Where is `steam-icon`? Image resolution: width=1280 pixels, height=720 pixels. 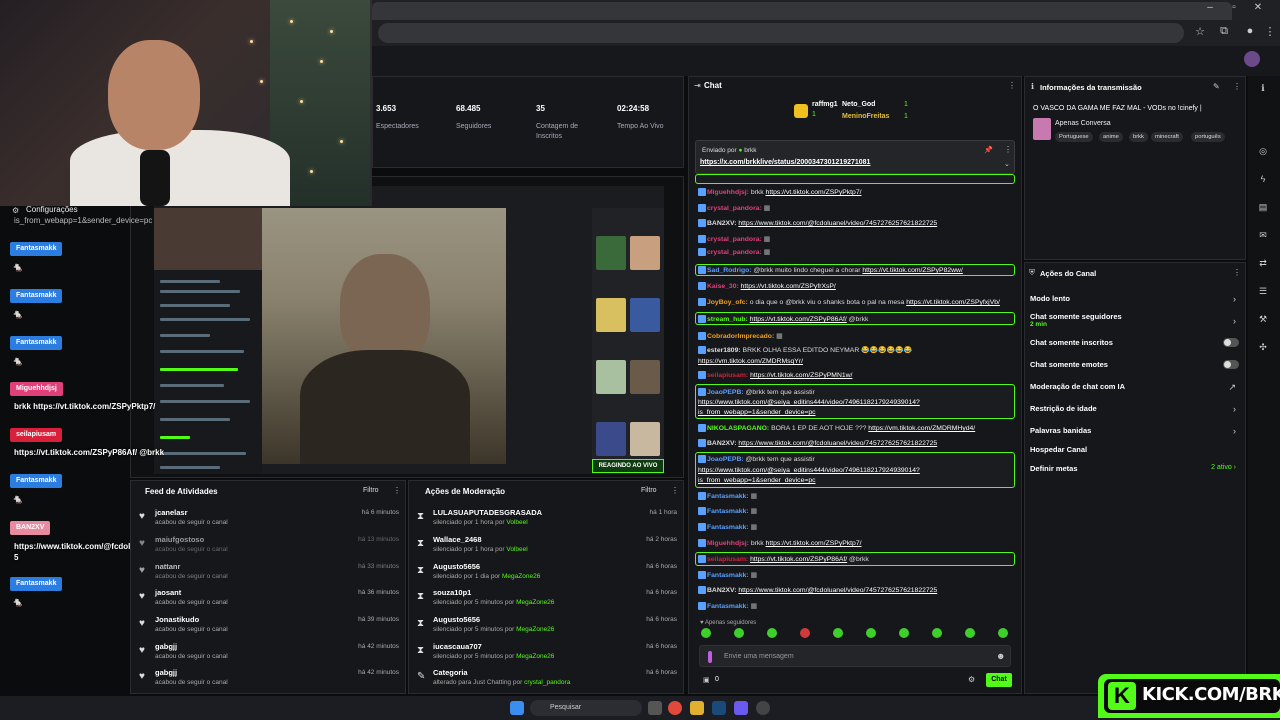 steam-icon is located at coordinates (719, 708).